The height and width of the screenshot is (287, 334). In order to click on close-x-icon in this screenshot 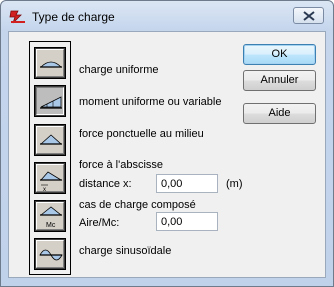, I will do `click(309, 16)`.